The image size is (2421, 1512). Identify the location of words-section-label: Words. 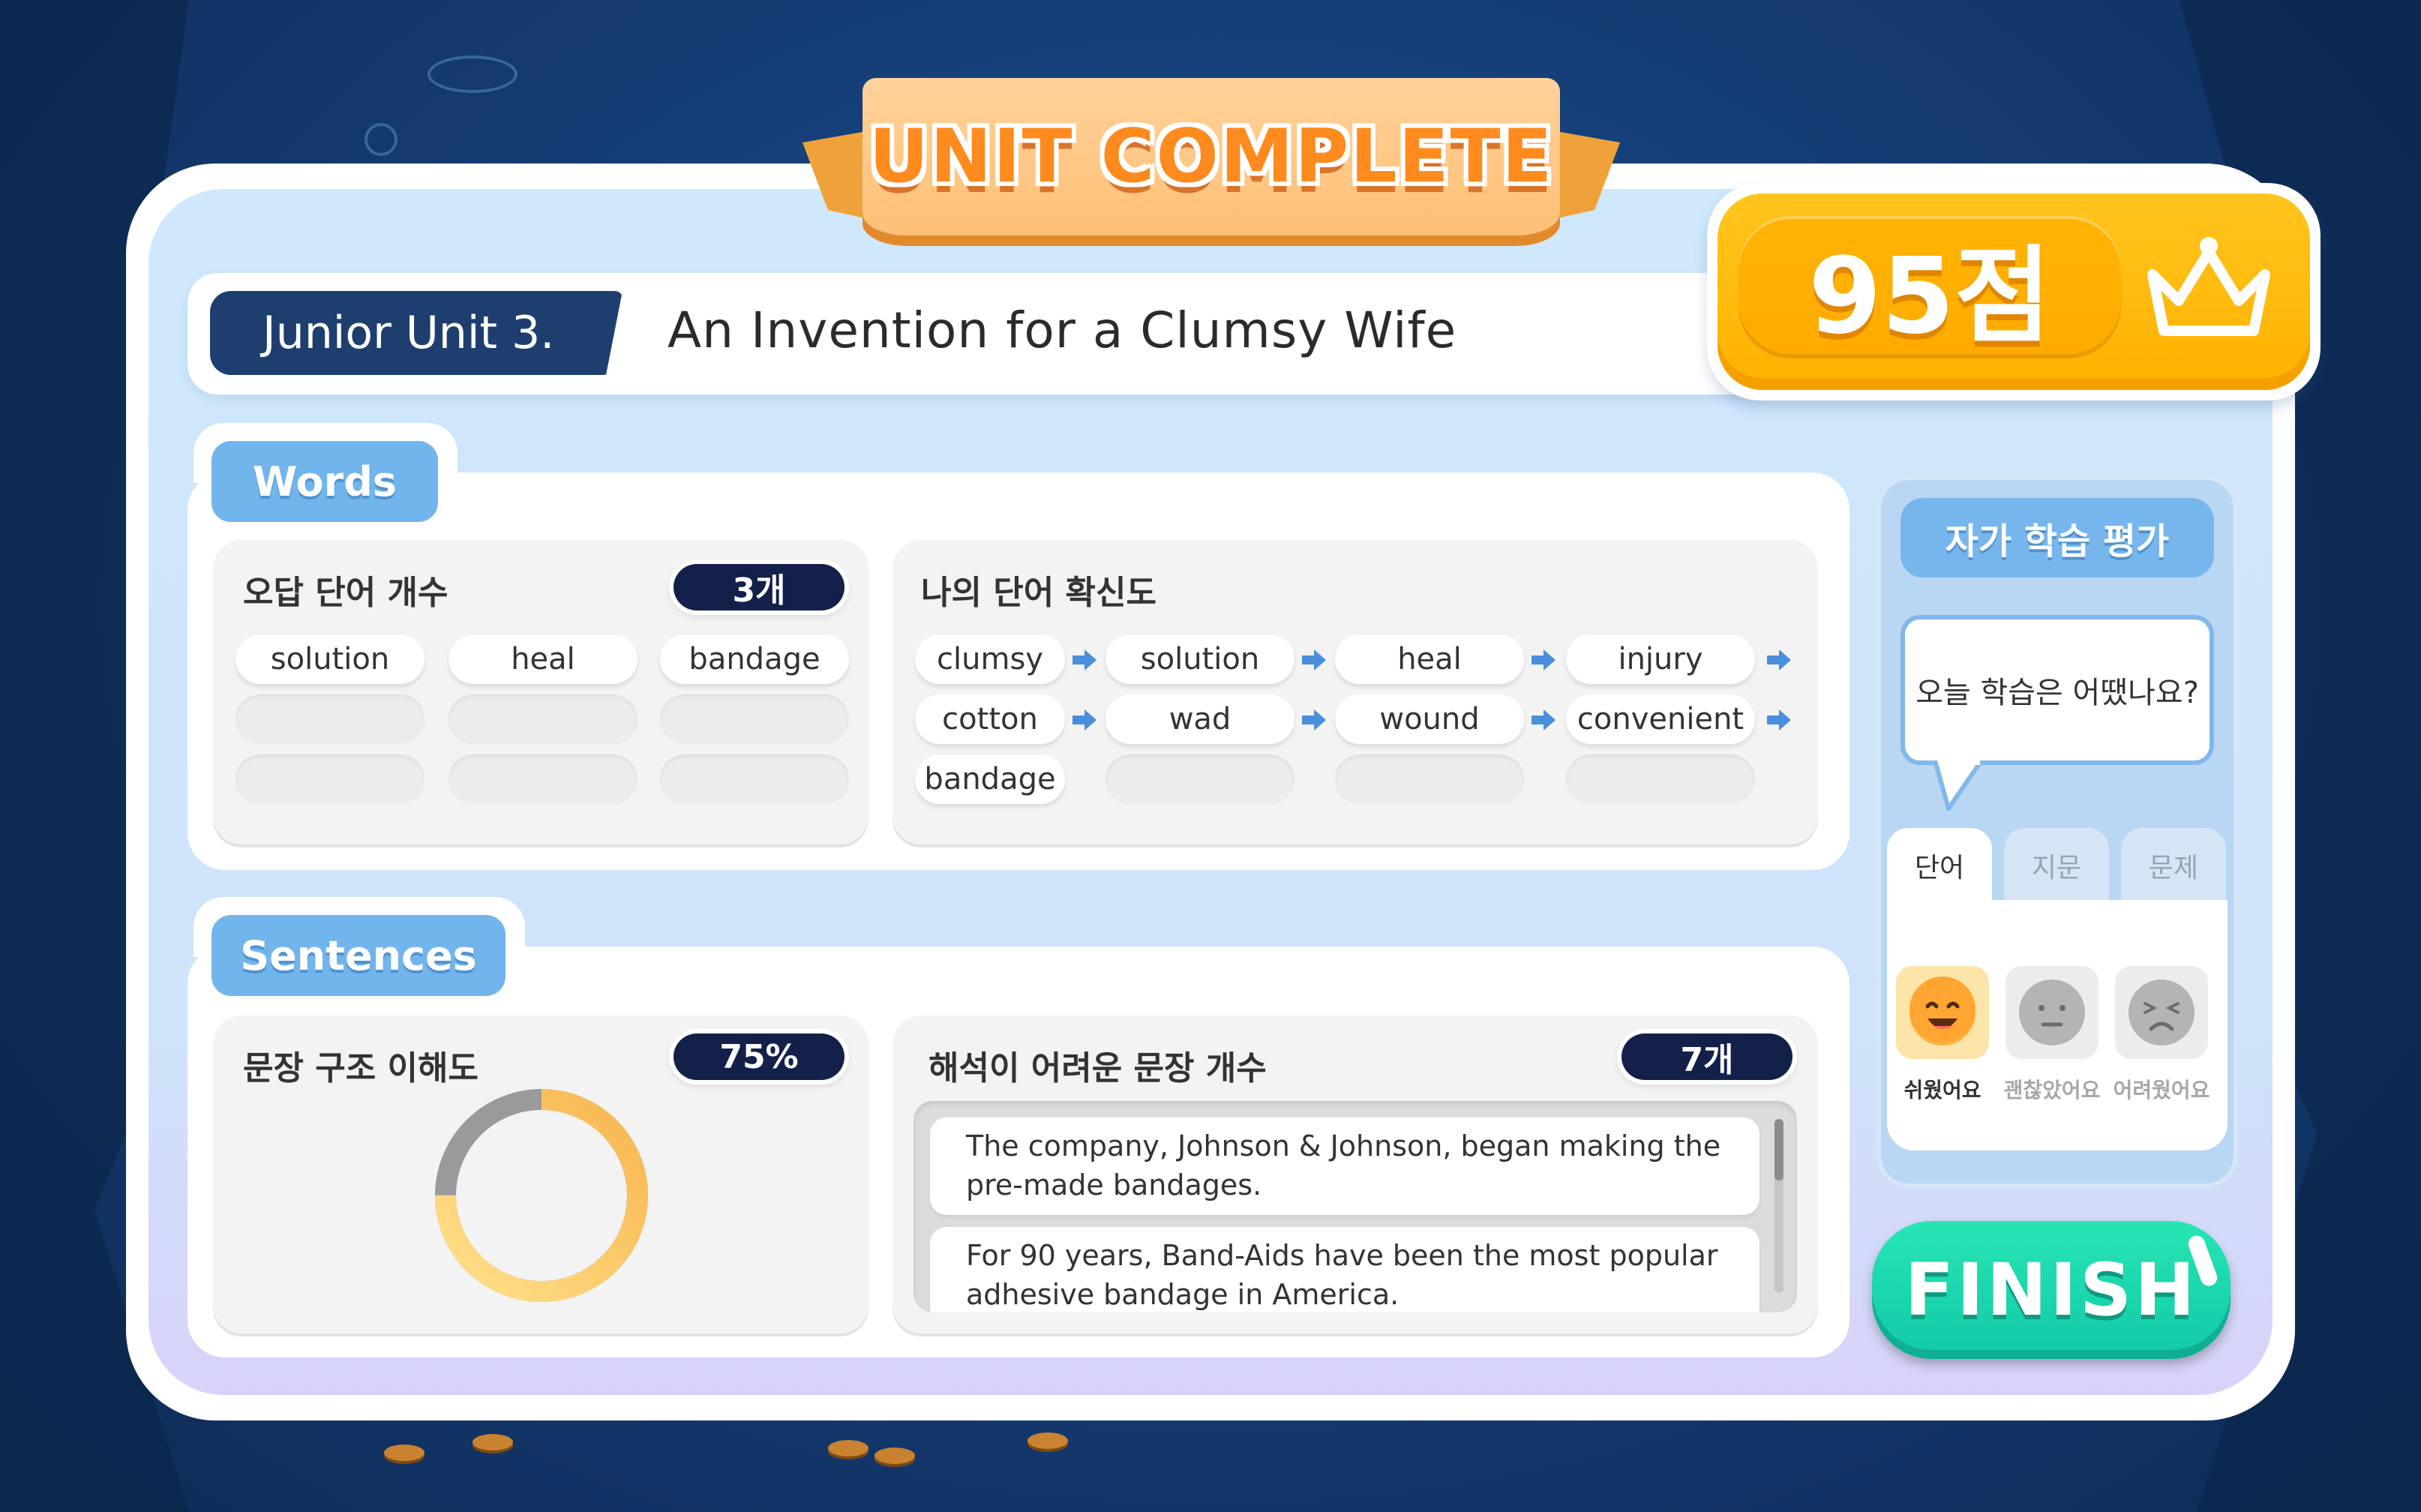
(325, 481).